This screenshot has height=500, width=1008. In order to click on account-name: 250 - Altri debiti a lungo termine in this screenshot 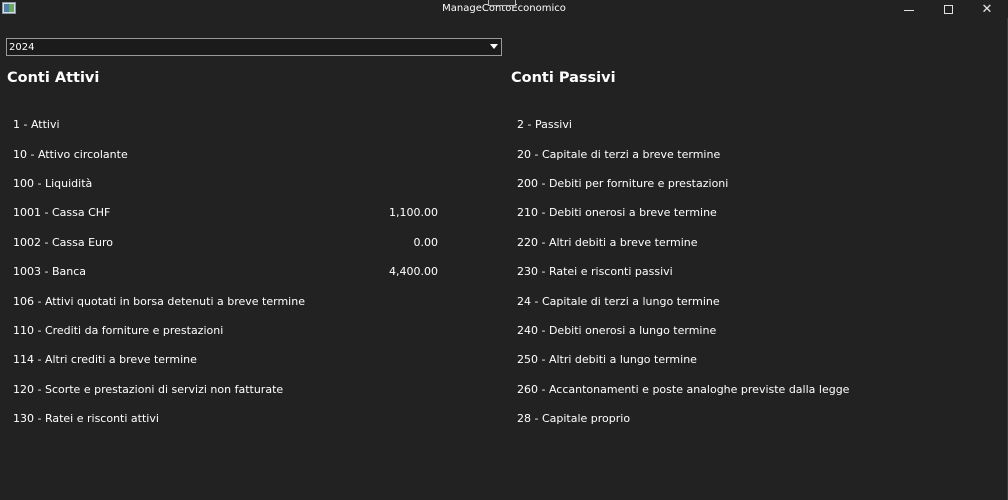, I will do `click(607, 360)`.